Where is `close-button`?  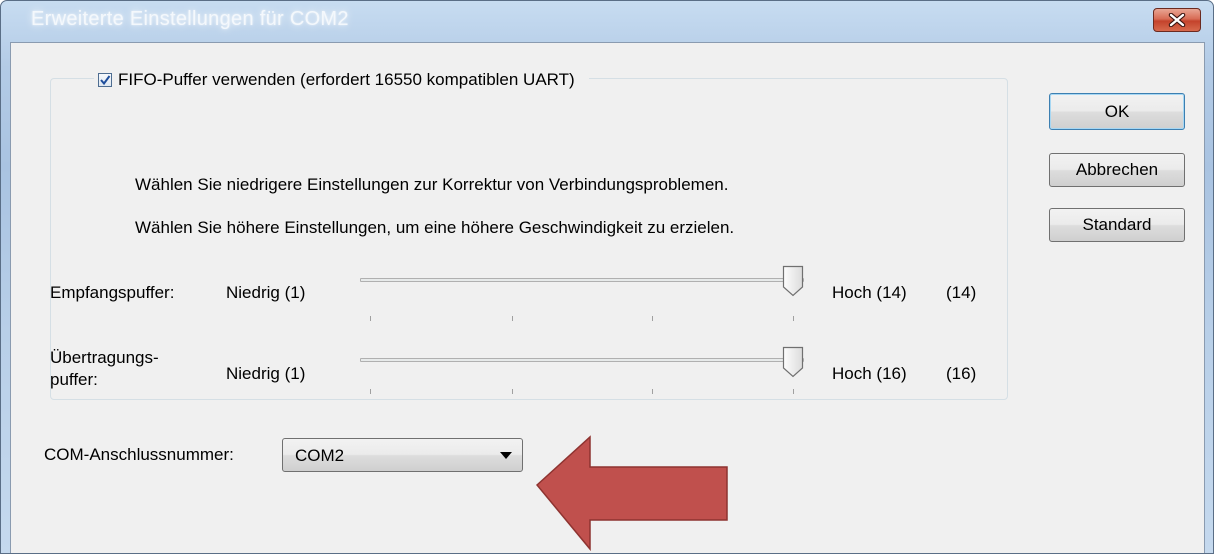
close-button is located at coordinates (1177, 20).